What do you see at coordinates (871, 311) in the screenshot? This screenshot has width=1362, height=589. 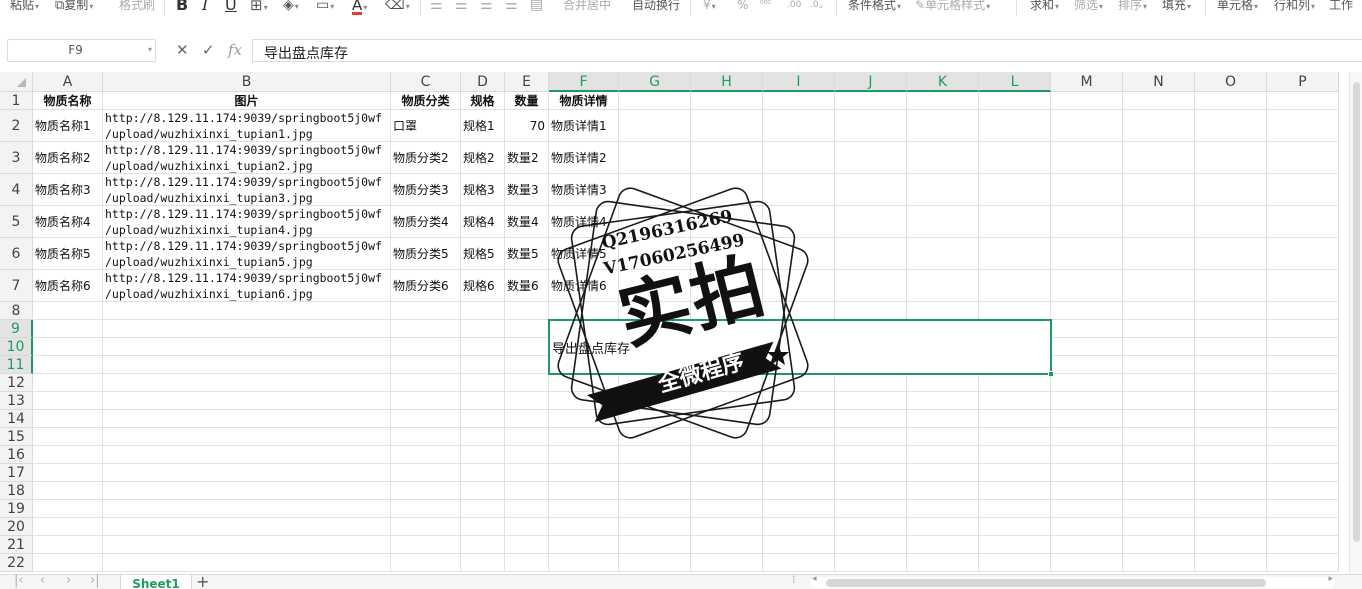 I see `cell-j8` at bounding box center [871, 311].